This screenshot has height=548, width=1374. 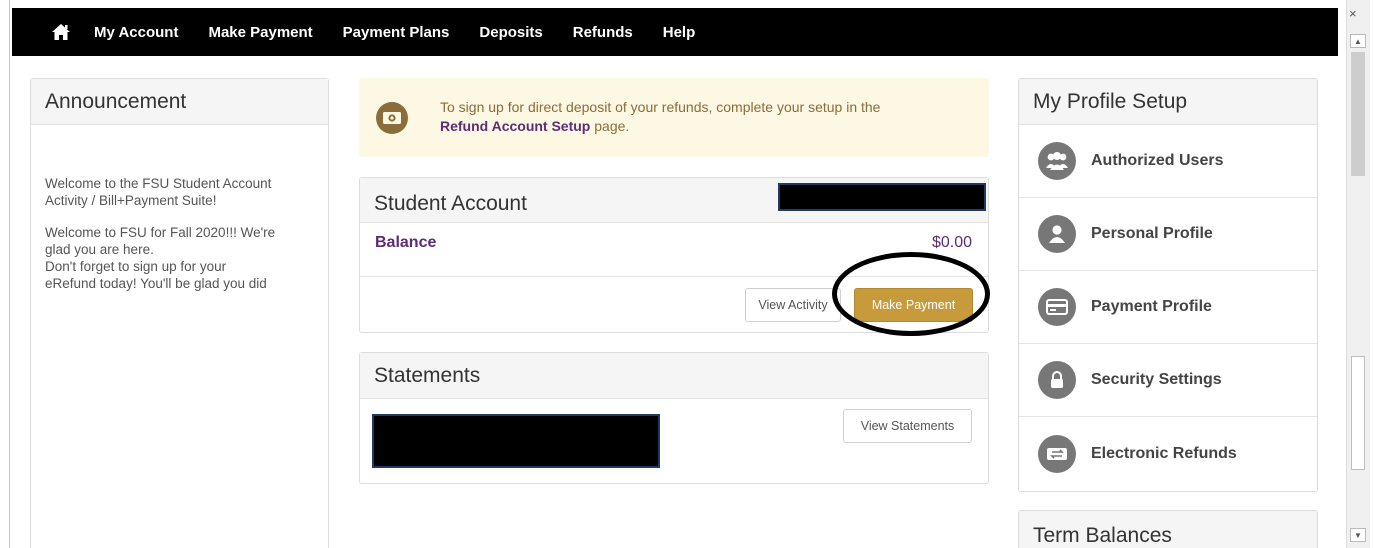 I want to click on nav-payment-plans: Payment Plans, so click(x=396, y=32).